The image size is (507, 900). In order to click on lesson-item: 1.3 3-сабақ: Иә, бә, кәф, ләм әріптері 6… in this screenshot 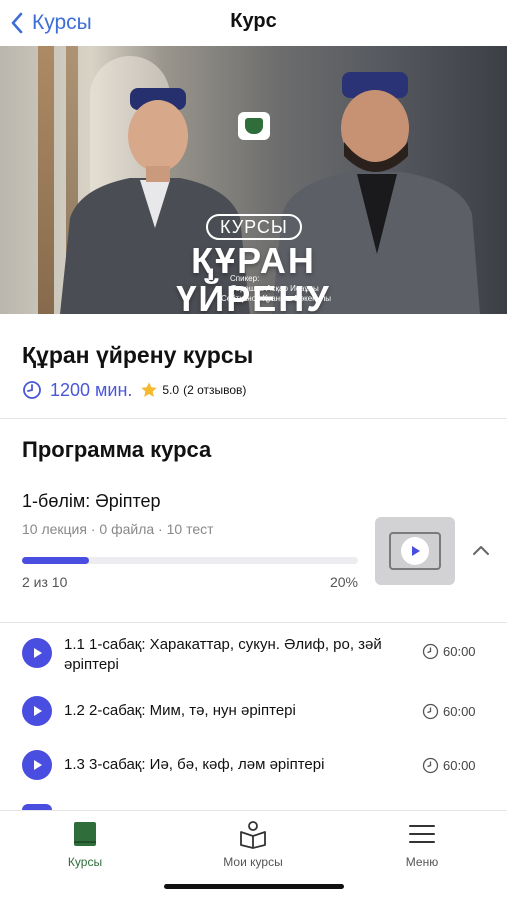, I will do `click(253, 766)`.